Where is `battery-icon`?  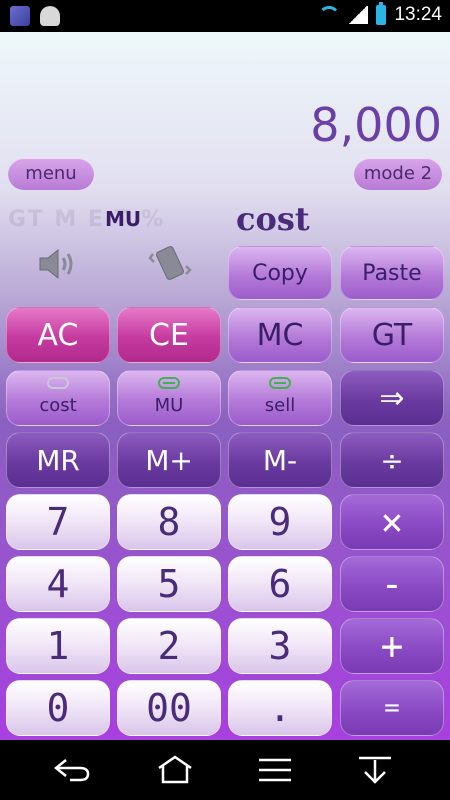 battery-icon is located at coordinates (381, 13).